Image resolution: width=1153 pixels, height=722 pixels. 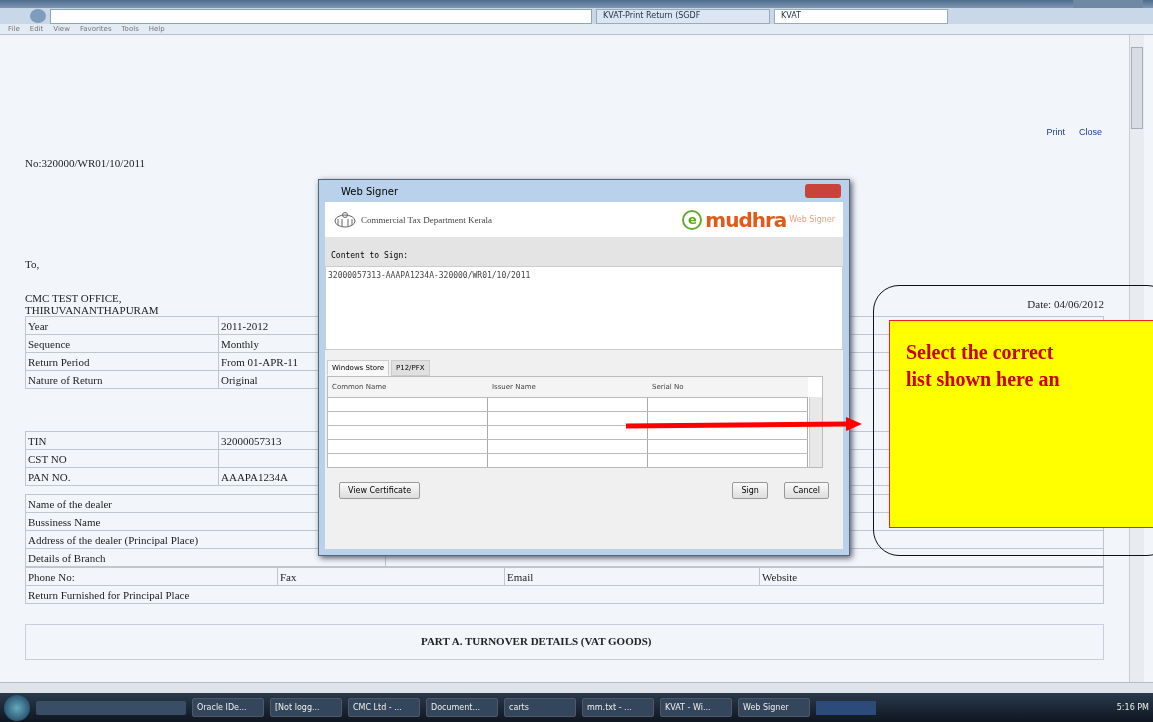 What do you see at coordinates (345, 219) in the screenshot?
I see `emblem-icon` at bounding box center [345, 219].